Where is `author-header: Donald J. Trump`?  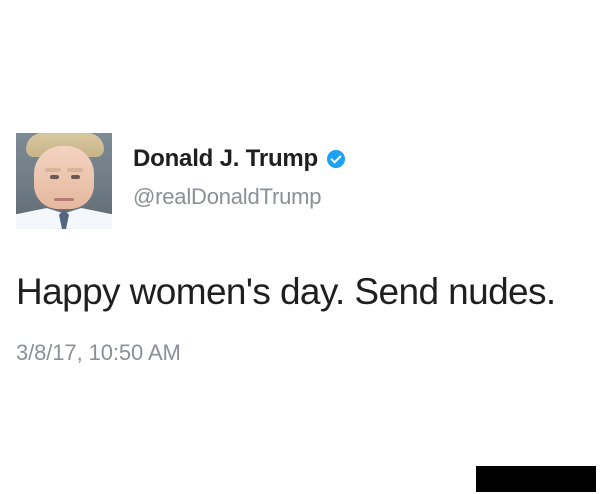 author-header: Donald J. Trump is located at coordinates (239, 159).